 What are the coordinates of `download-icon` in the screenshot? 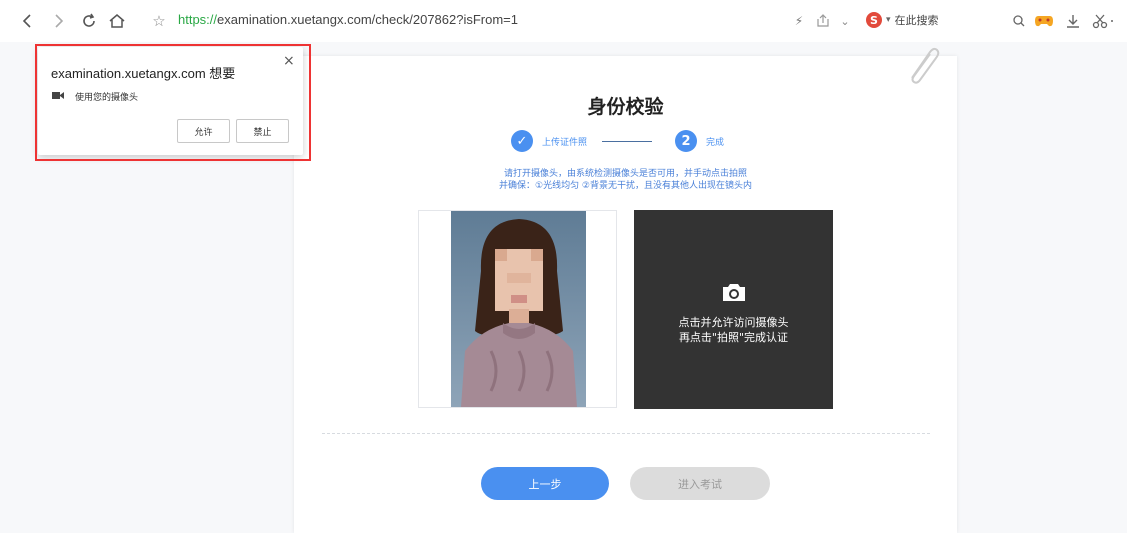 It's located at (1073, 21).